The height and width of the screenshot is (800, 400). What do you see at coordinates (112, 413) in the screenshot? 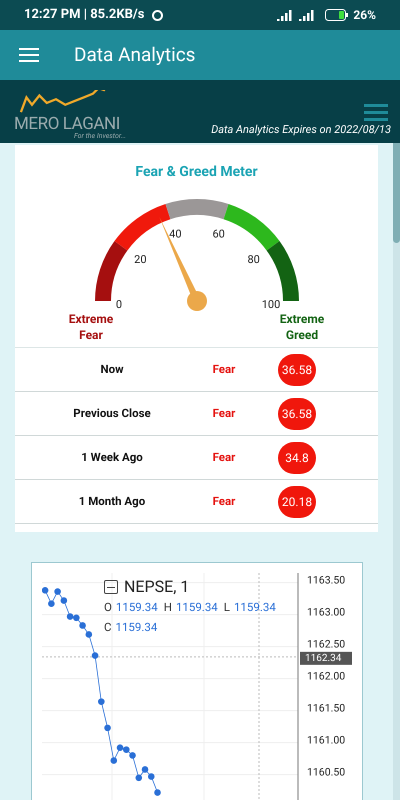
I see `period-label: Previous Close` at bounding box center [112, 413].